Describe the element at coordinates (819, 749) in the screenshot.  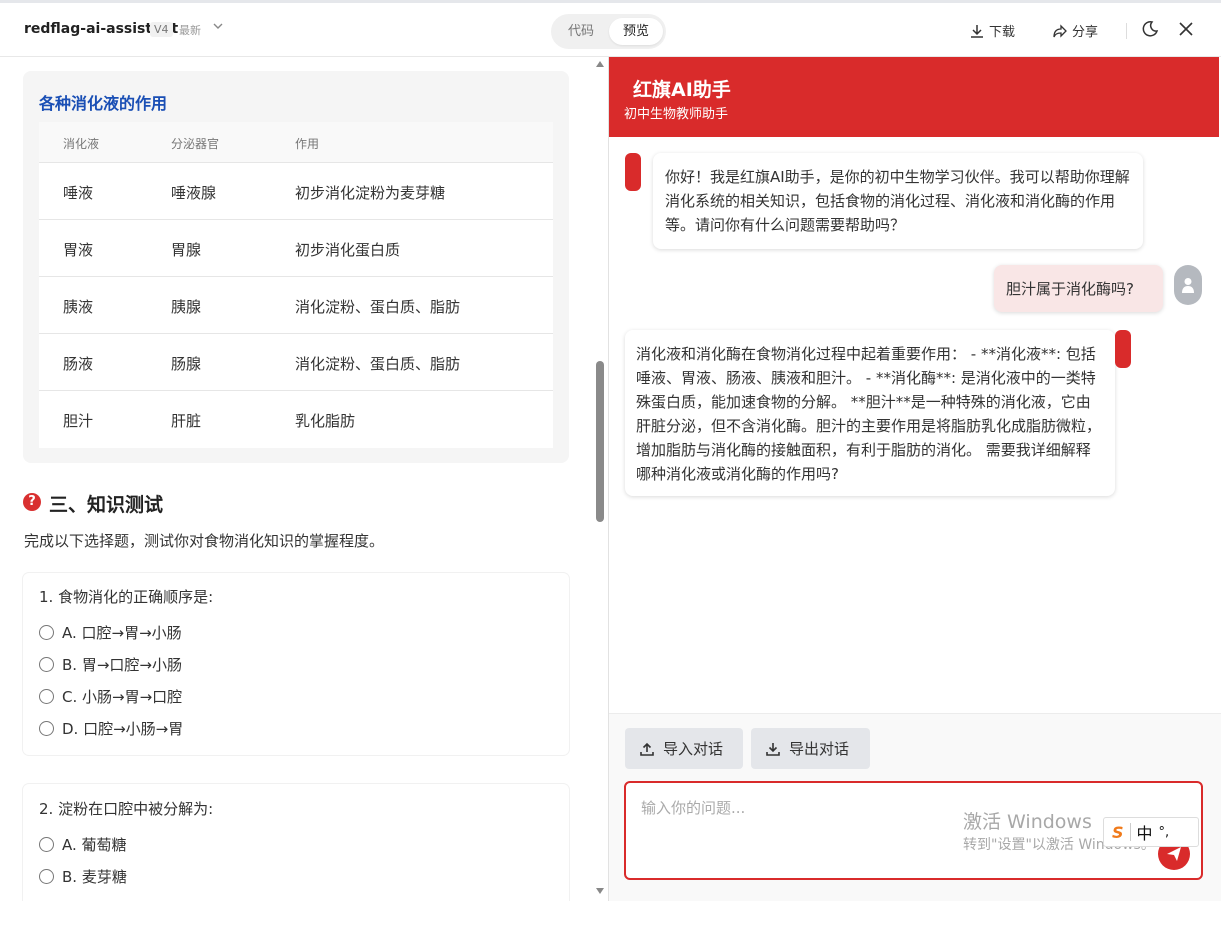
I see `export-chat-label: 导出对话` at that location.